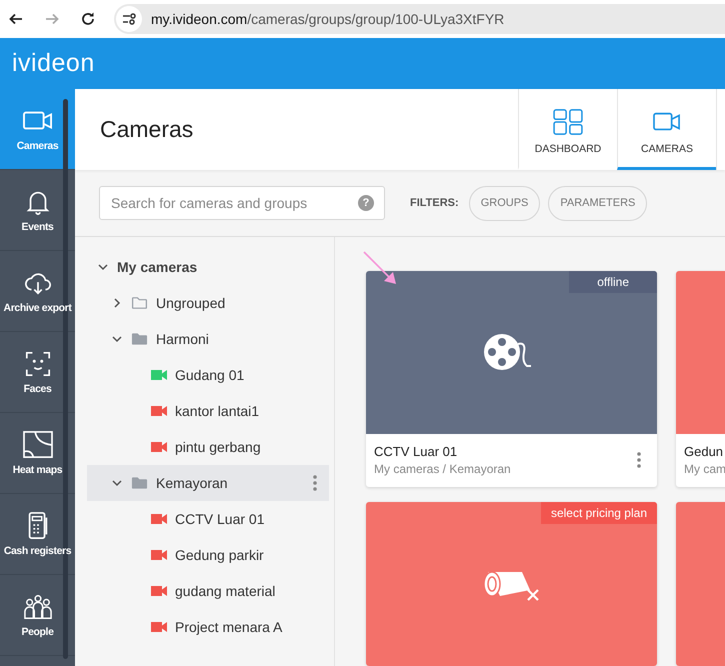 The image size is (725, 666). I want to click on camera-name: Gedun, so click(704, 452).